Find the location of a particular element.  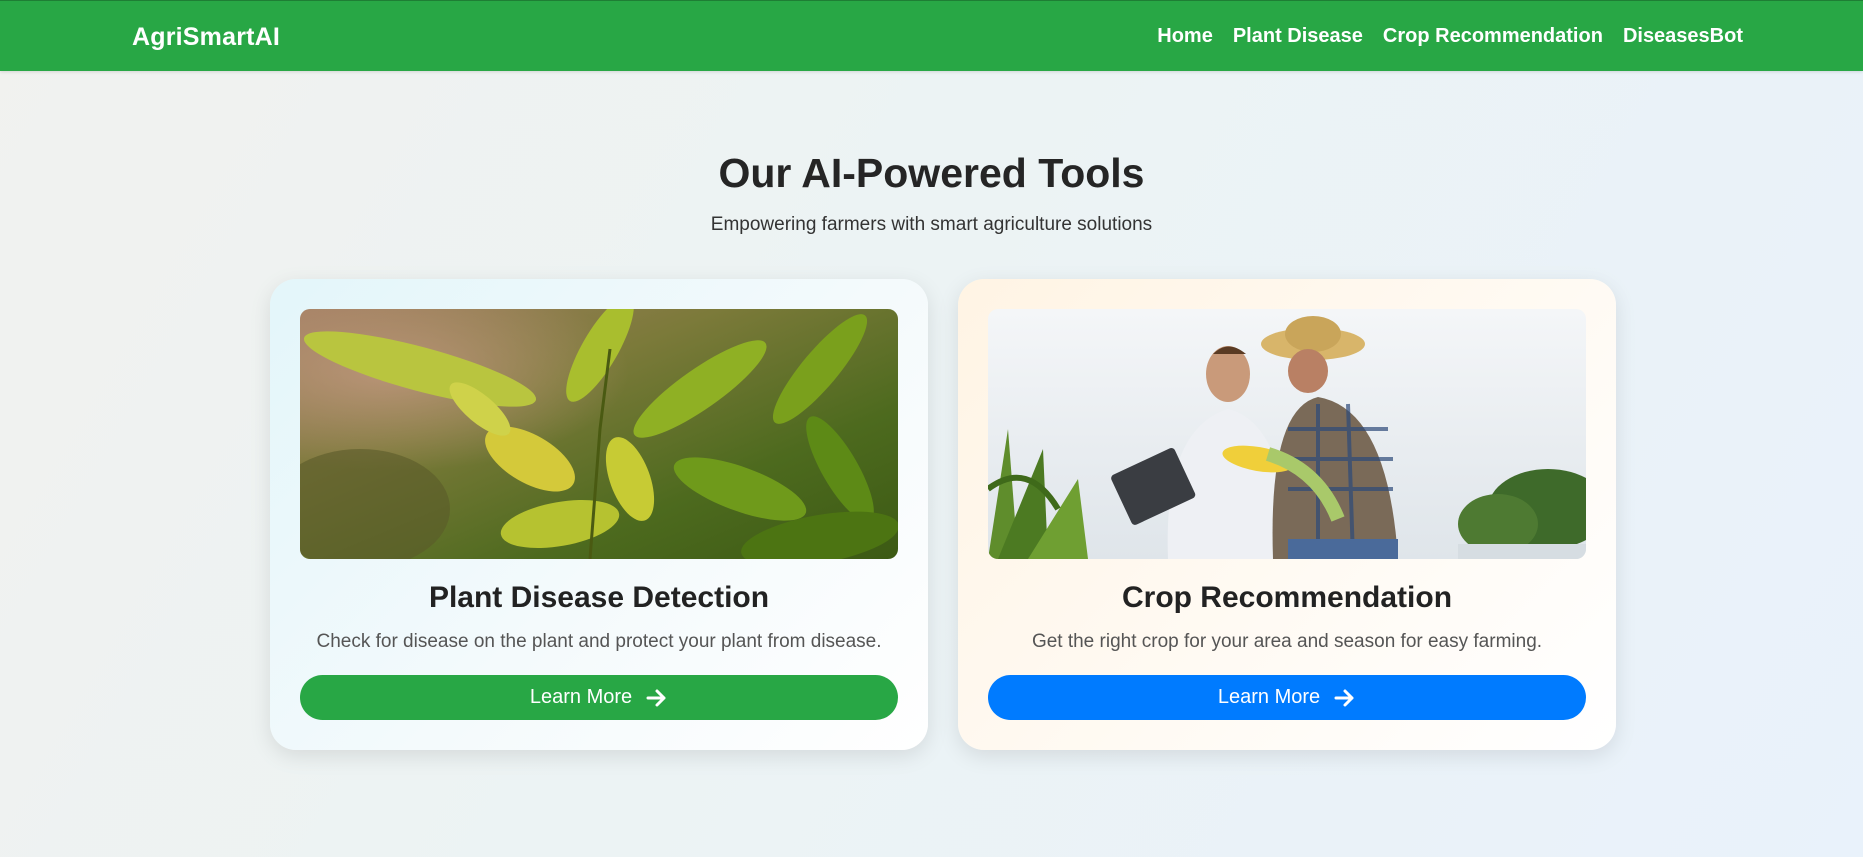

nav-link-home: Home is located at coordinates (1185, 36).